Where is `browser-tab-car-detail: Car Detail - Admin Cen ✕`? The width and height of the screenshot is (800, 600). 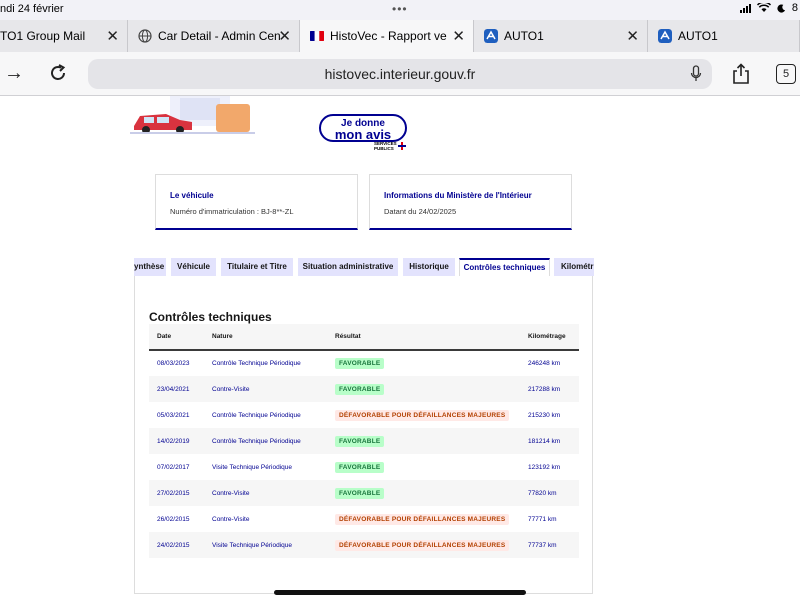
browser-tab-car-detail: Car Detail - Admin Cen ✕ is located at coordinates (214, 36).